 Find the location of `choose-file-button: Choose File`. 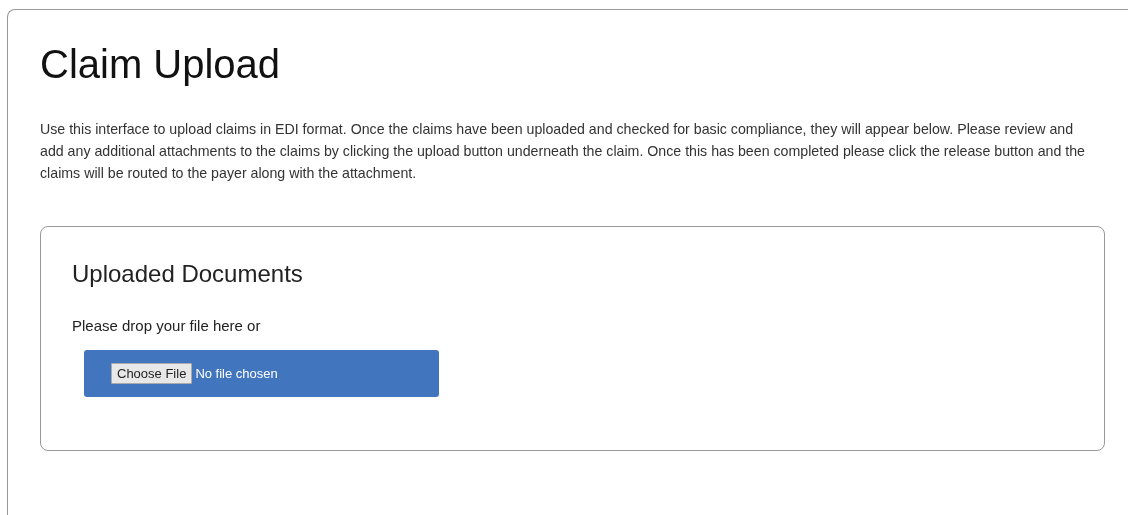

choose-file-button: Choose File is located at coordinates (152, 373).